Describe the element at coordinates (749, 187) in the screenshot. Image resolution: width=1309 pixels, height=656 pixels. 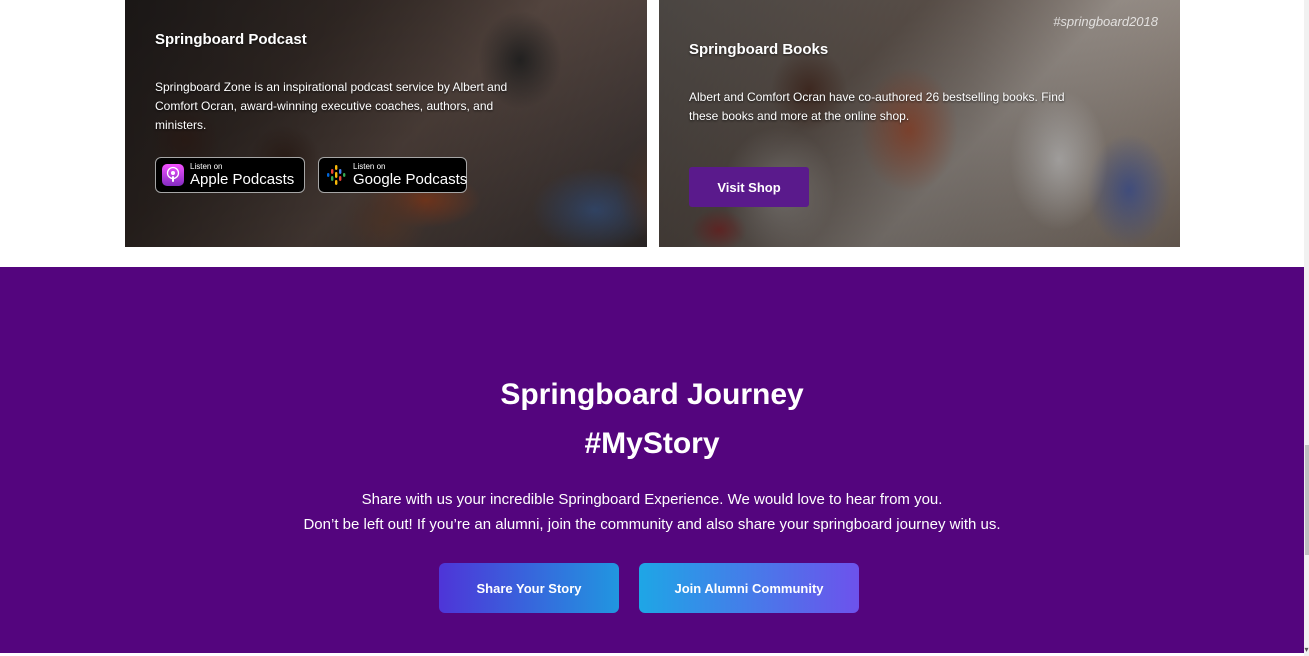
I see `visit-shop-button: Visit Shop` at that location.